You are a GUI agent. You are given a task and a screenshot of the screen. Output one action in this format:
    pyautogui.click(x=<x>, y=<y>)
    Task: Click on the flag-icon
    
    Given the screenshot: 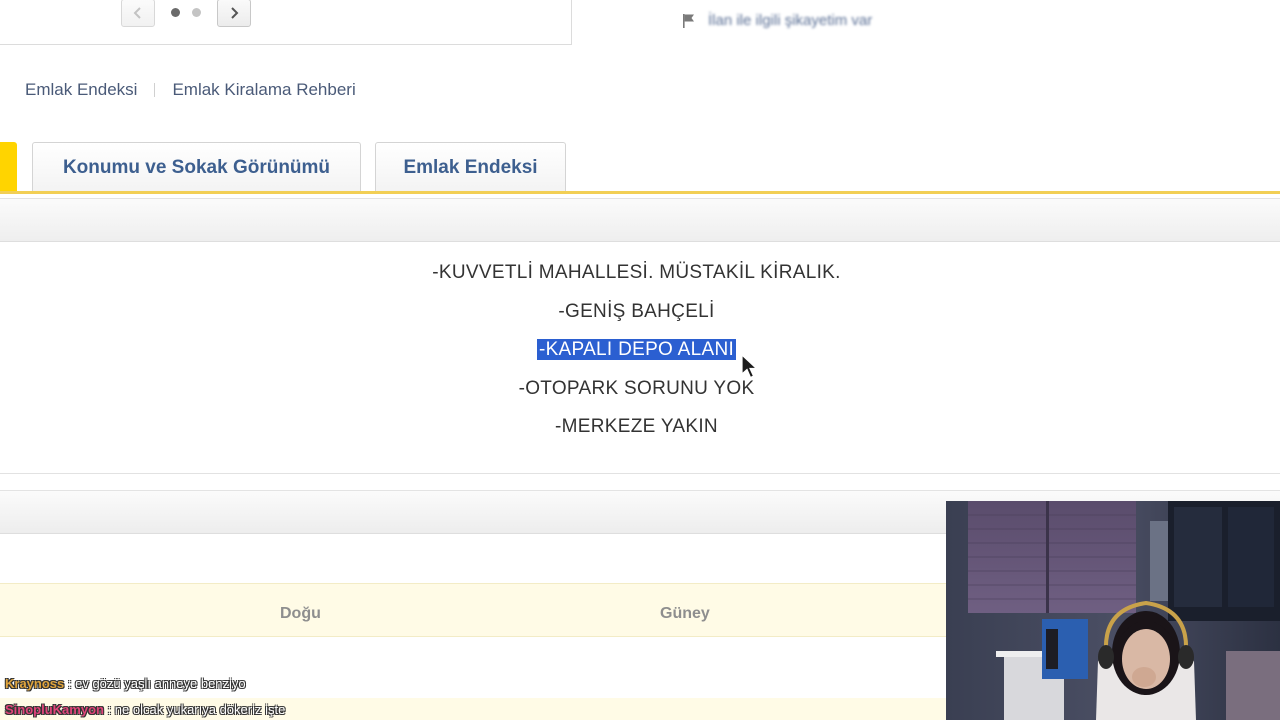 What is the action you would take?
    pyautogui.click(x=688, y=20)
    